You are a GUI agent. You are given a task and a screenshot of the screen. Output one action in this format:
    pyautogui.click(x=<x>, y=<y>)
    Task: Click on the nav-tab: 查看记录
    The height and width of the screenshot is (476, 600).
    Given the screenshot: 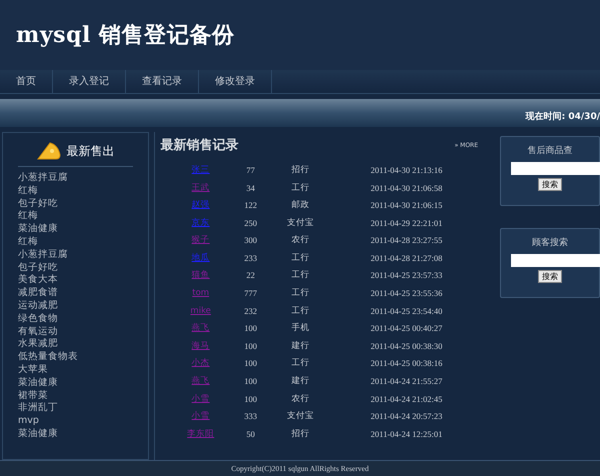 What is the action you would take?
    pyautogui.click(x=162, y=81)
    